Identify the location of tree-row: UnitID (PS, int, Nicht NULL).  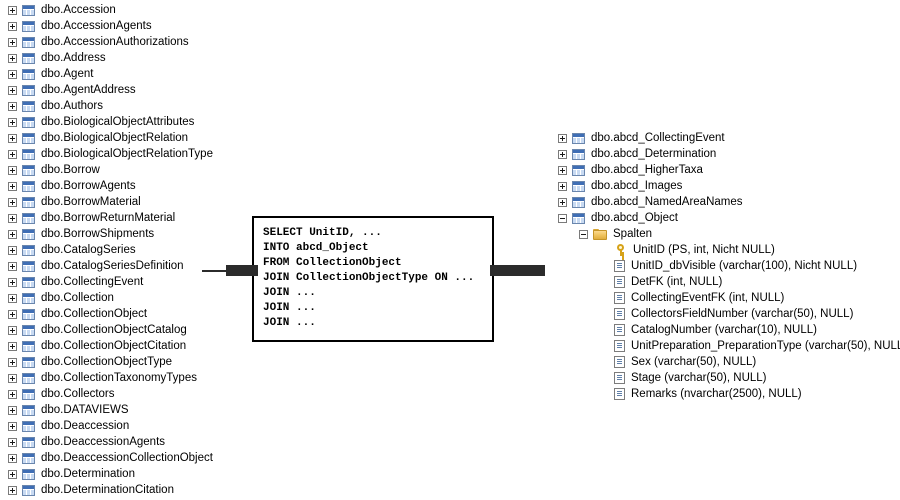
(729, 250).